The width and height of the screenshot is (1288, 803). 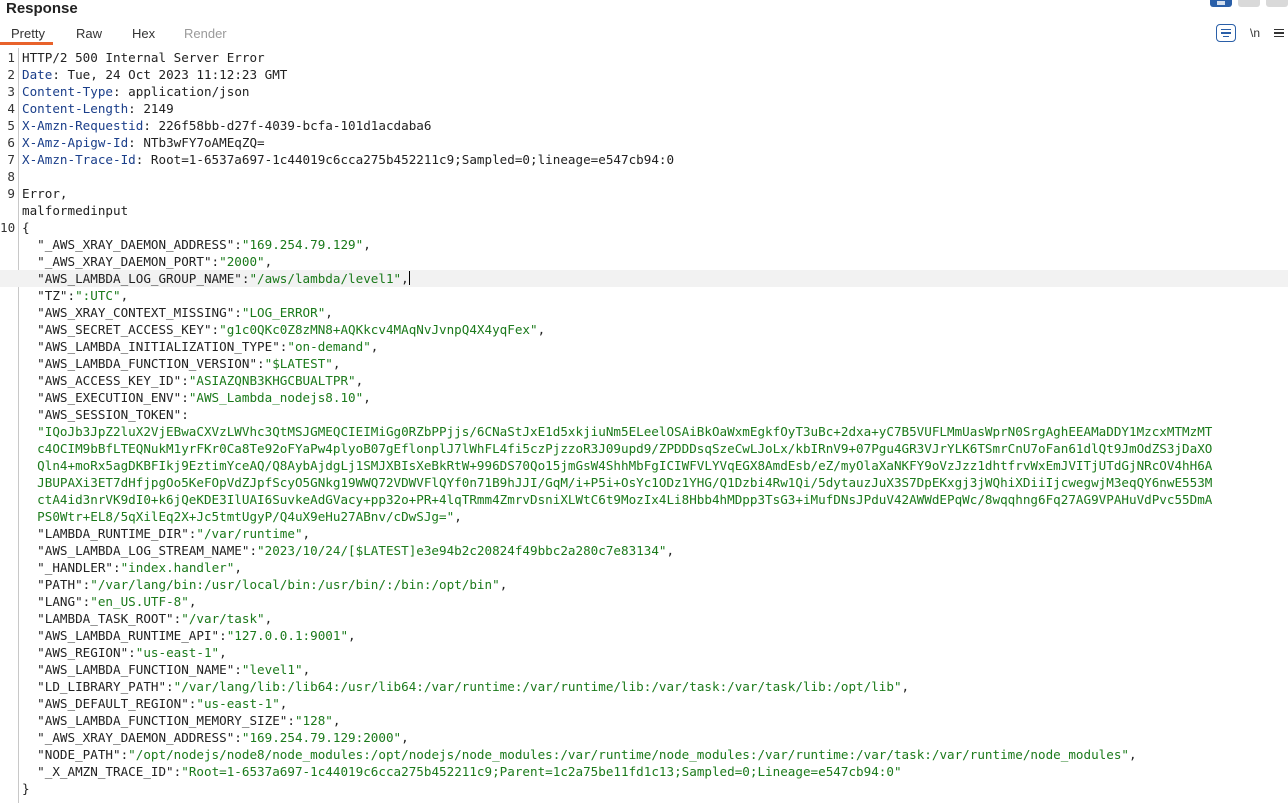 What do you see at coordinates (644, 363) in the screenshot?
I see `code-line: "AWS_LAMBDA_FUNCTION_VERSION":"$LATEST",` at bounding box center [644, 363].